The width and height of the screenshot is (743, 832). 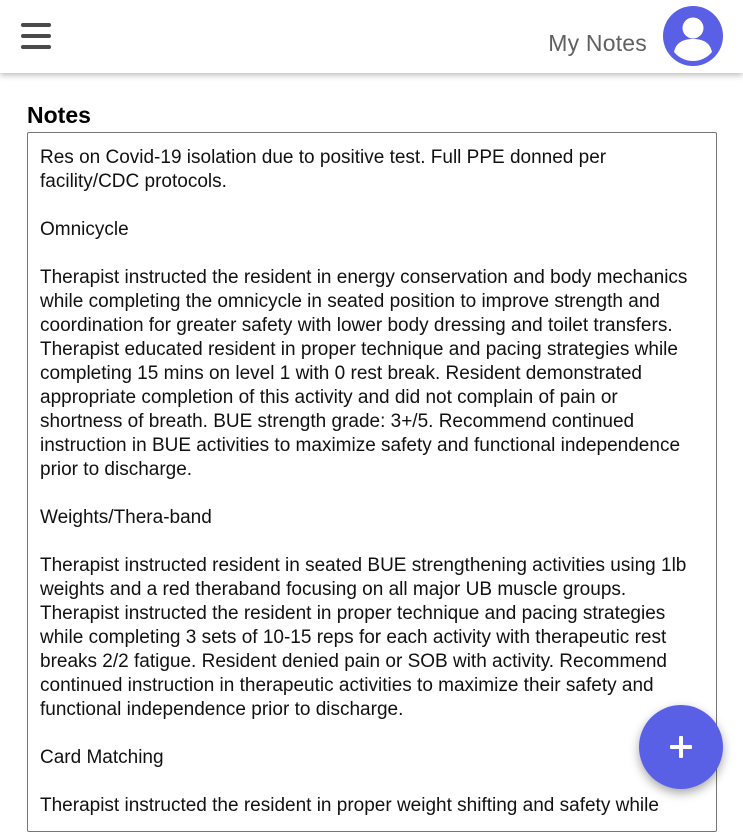 I want to click on app-title: My Notes, so click(x=597, y=43).